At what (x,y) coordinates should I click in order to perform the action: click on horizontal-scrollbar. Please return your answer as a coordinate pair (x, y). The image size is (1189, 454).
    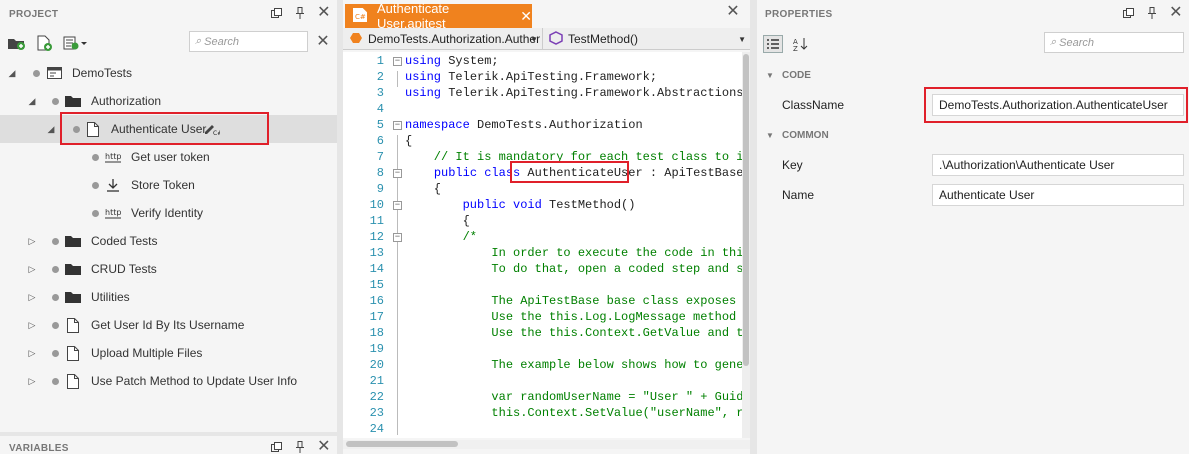
    Looking at the image, I should click on (546, 444).